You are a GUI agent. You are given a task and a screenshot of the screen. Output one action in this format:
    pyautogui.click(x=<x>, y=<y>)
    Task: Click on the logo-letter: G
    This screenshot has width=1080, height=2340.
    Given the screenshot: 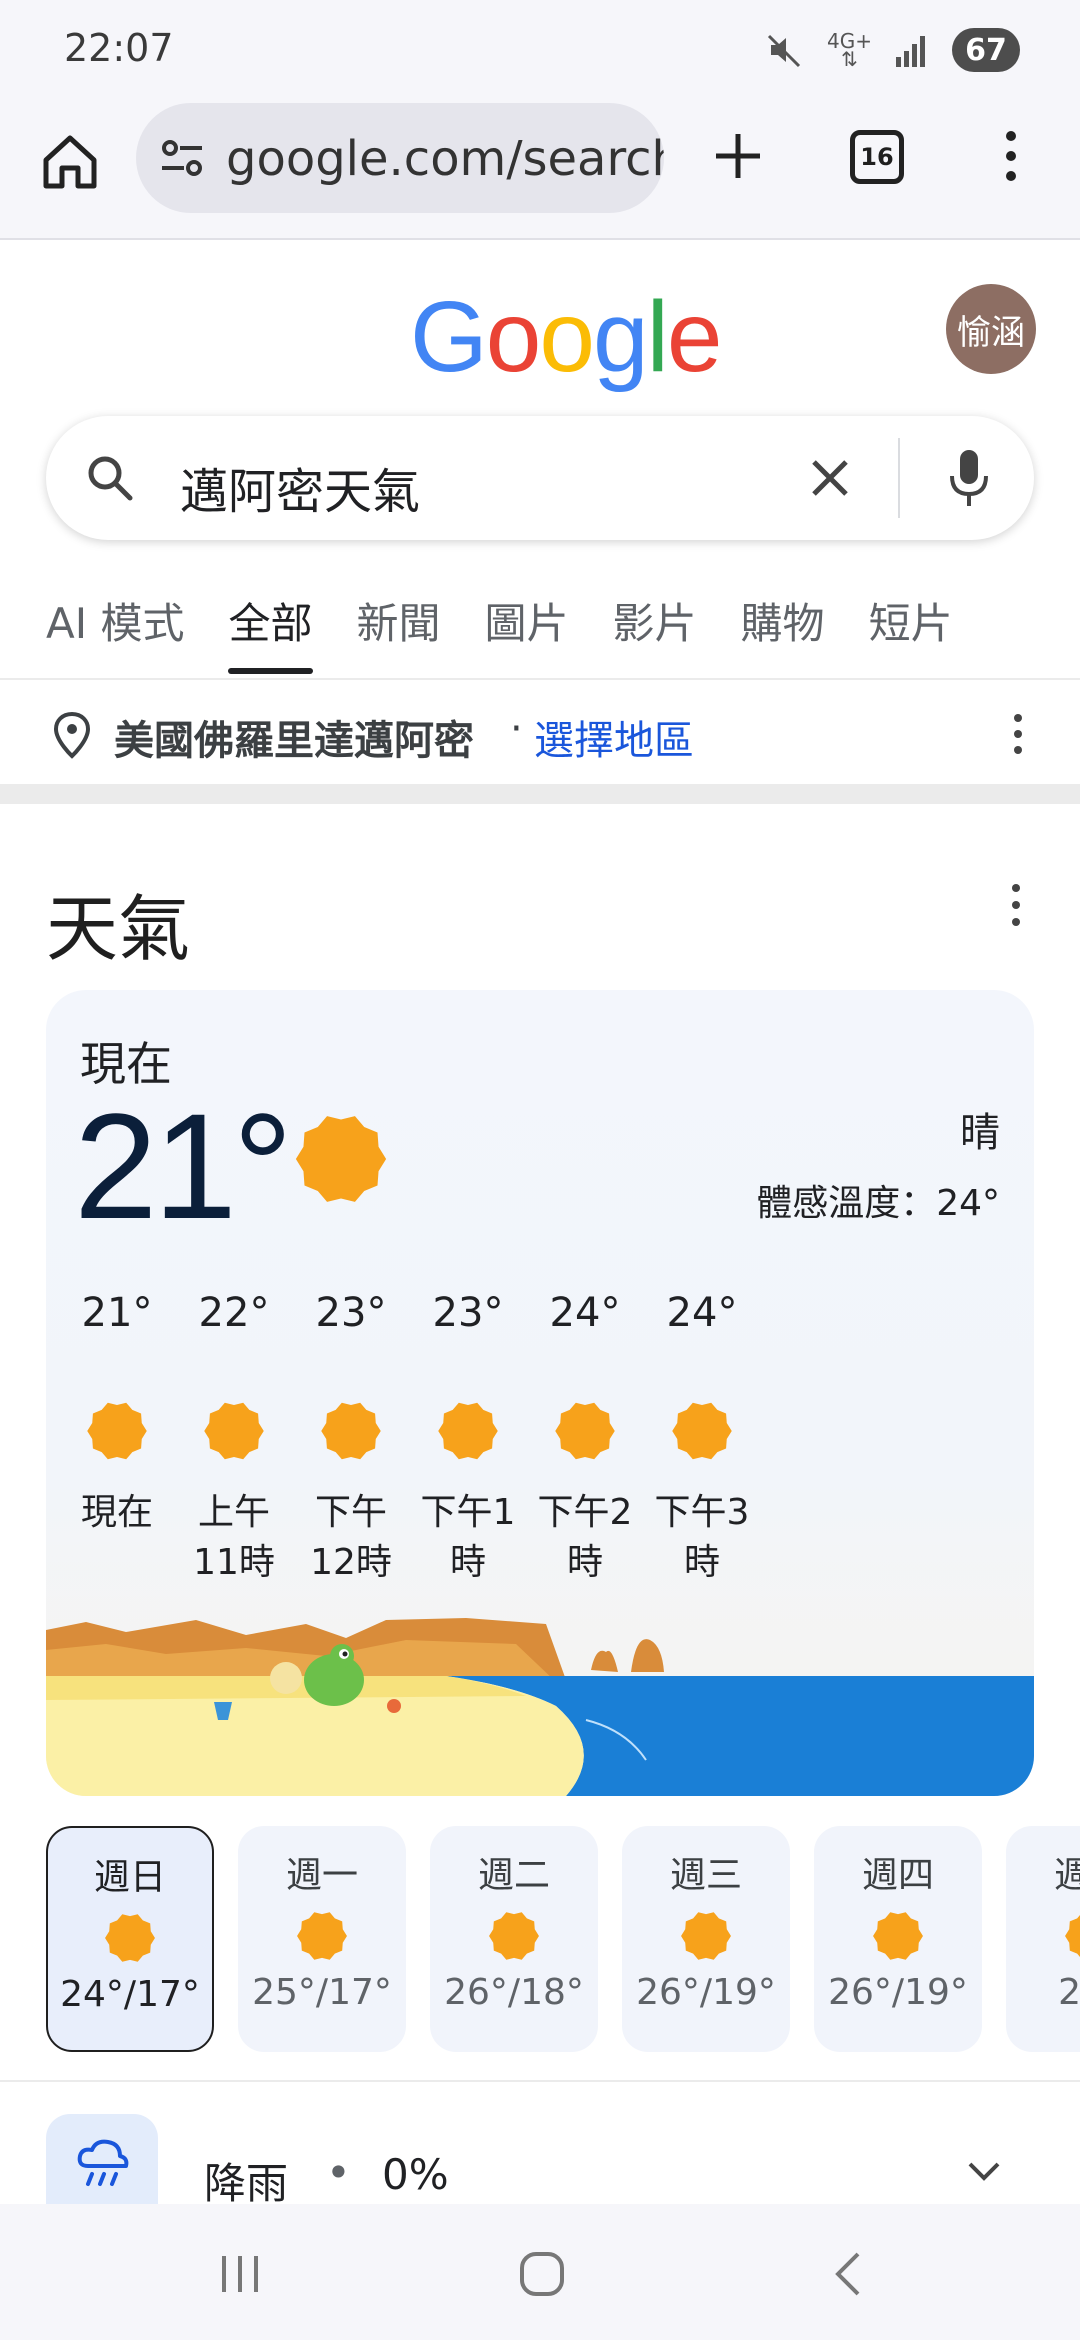 What is the action you would take?
    pyautogui.click(x=449, y=337)
    